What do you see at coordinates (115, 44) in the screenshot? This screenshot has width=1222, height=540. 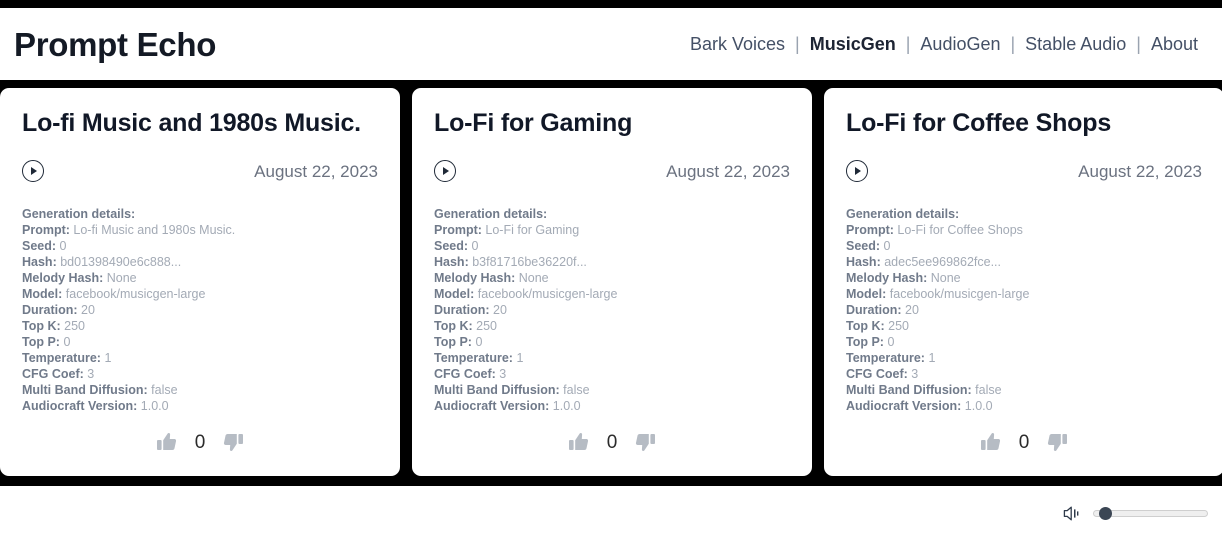 I see `app-title: Prompt Echo` at bounding box center [115, 44].